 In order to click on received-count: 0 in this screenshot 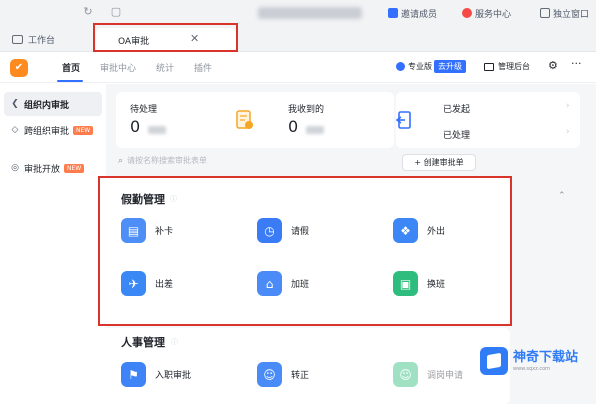, I will do `click(293, 126)`.